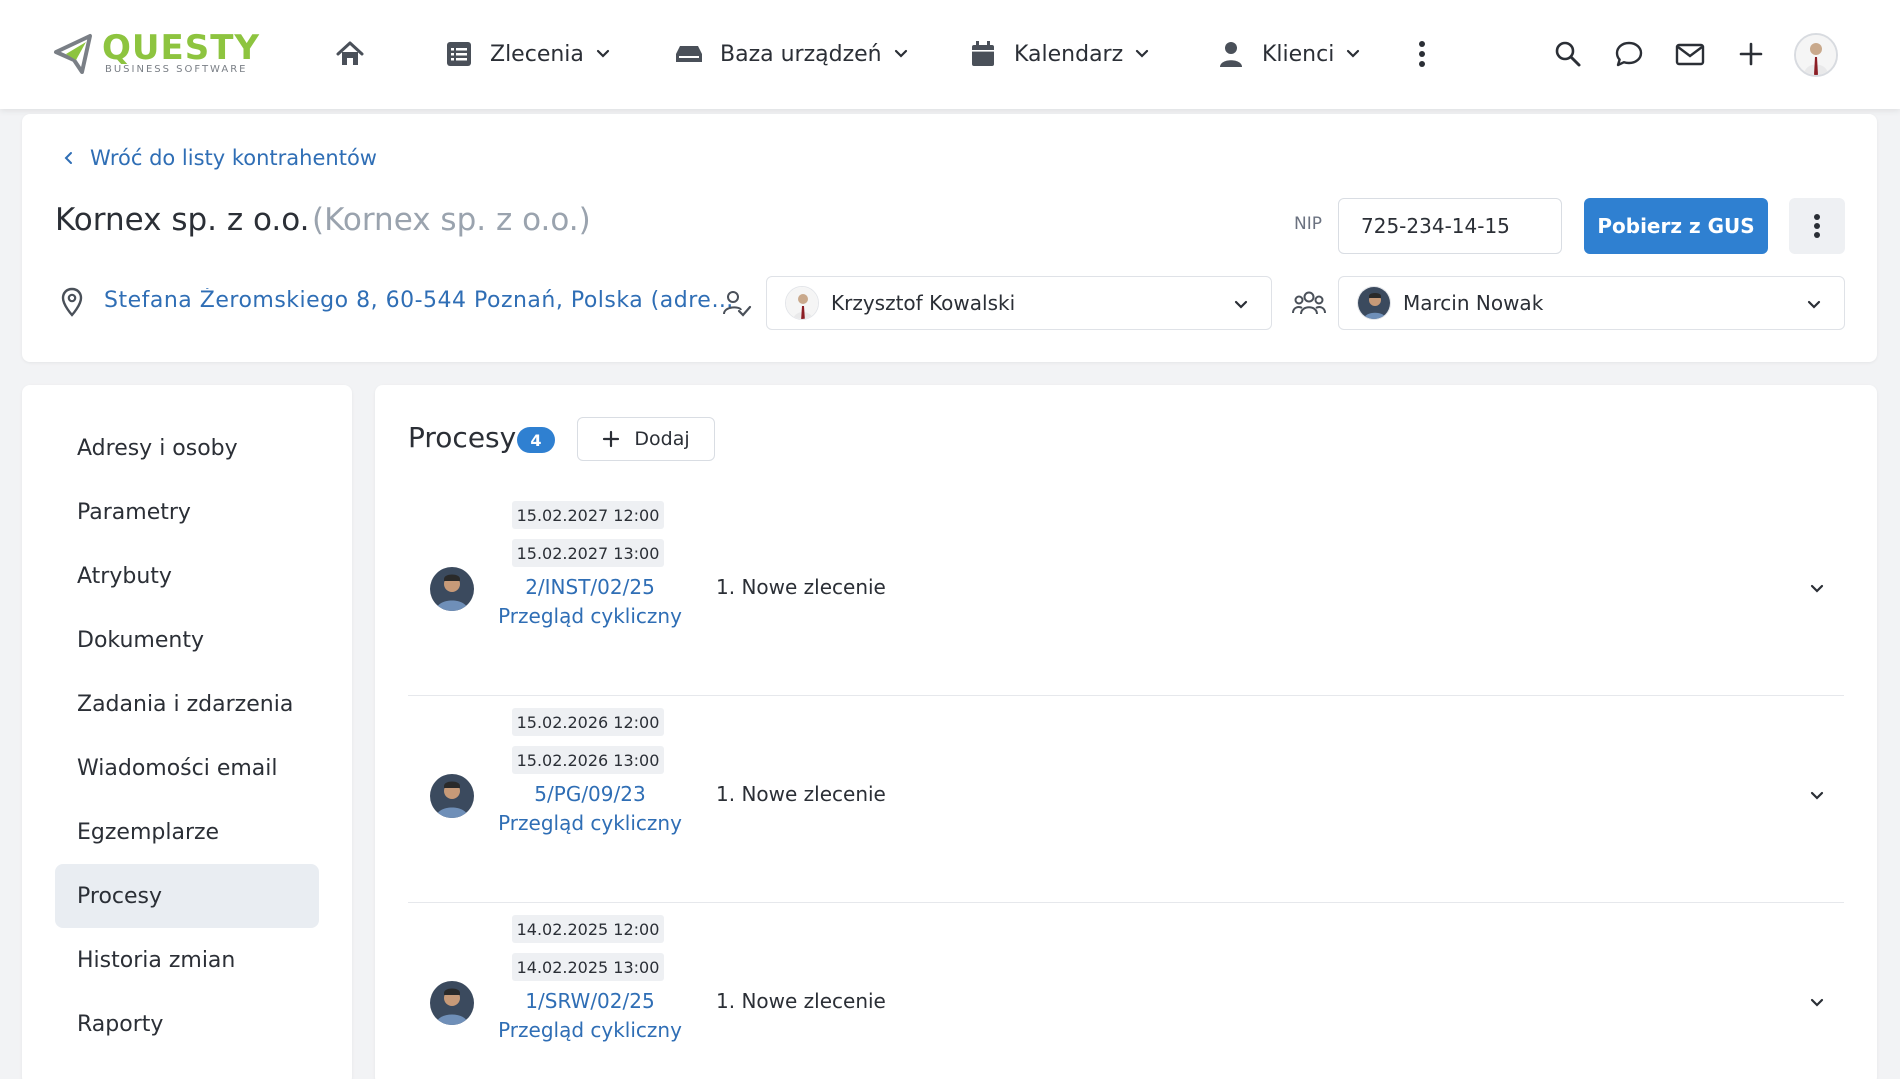 The width and height of the screenshot is (1900, 1079). Describe the element at coordinates (1473, 303) in the screenshot. I see `team-member-name: Marcin Nowak` at that location.